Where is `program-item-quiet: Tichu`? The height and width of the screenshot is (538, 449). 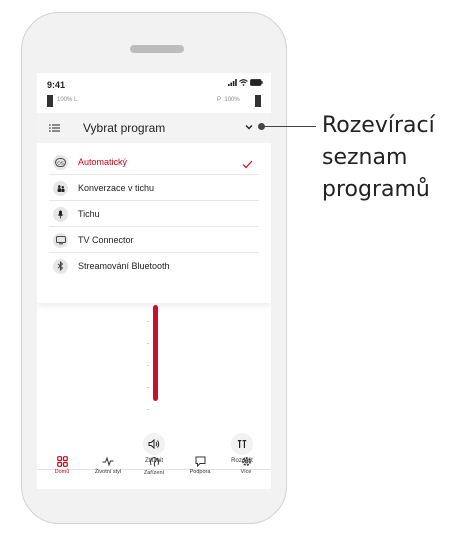
program-item-quiet: Tichu is located at coordinates (154, 215).